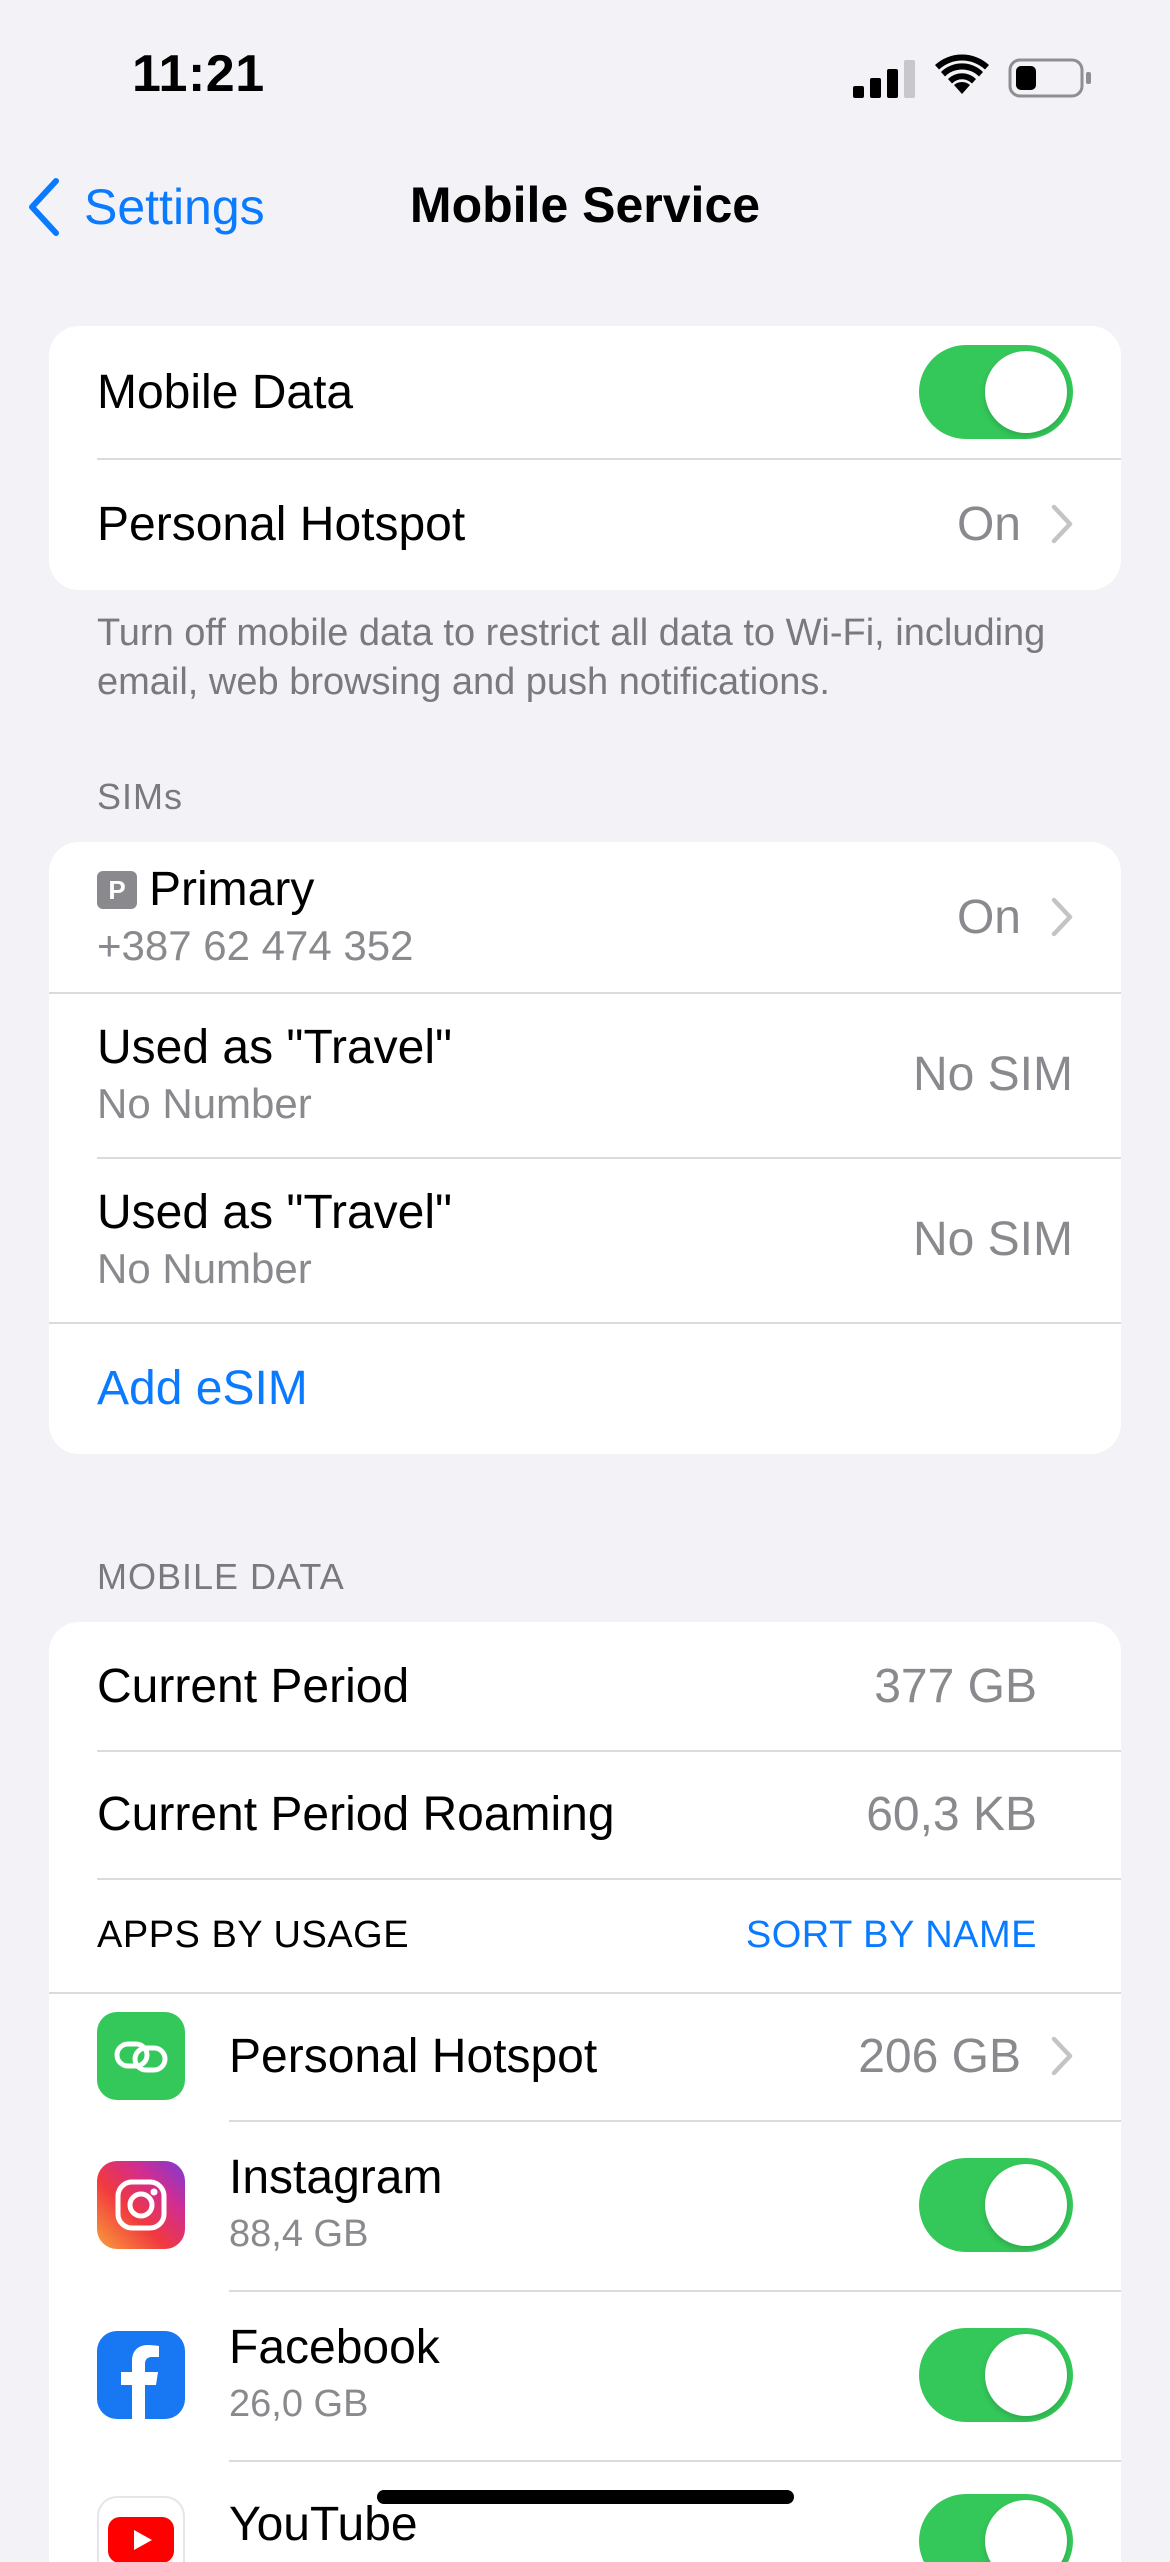 The image size is (1170, 2562). Describe the element at coordinates (117, 890) in the screenshot. I see `primary-badge: P` at that location.